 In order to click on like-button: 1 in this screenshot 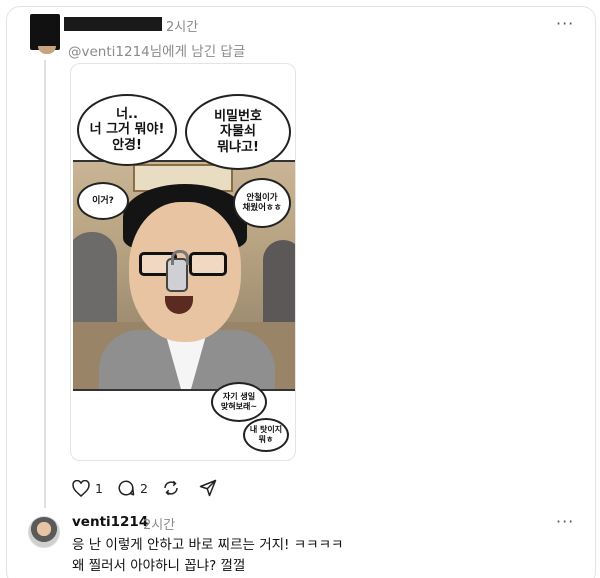, I will do `click(87, 488)`.